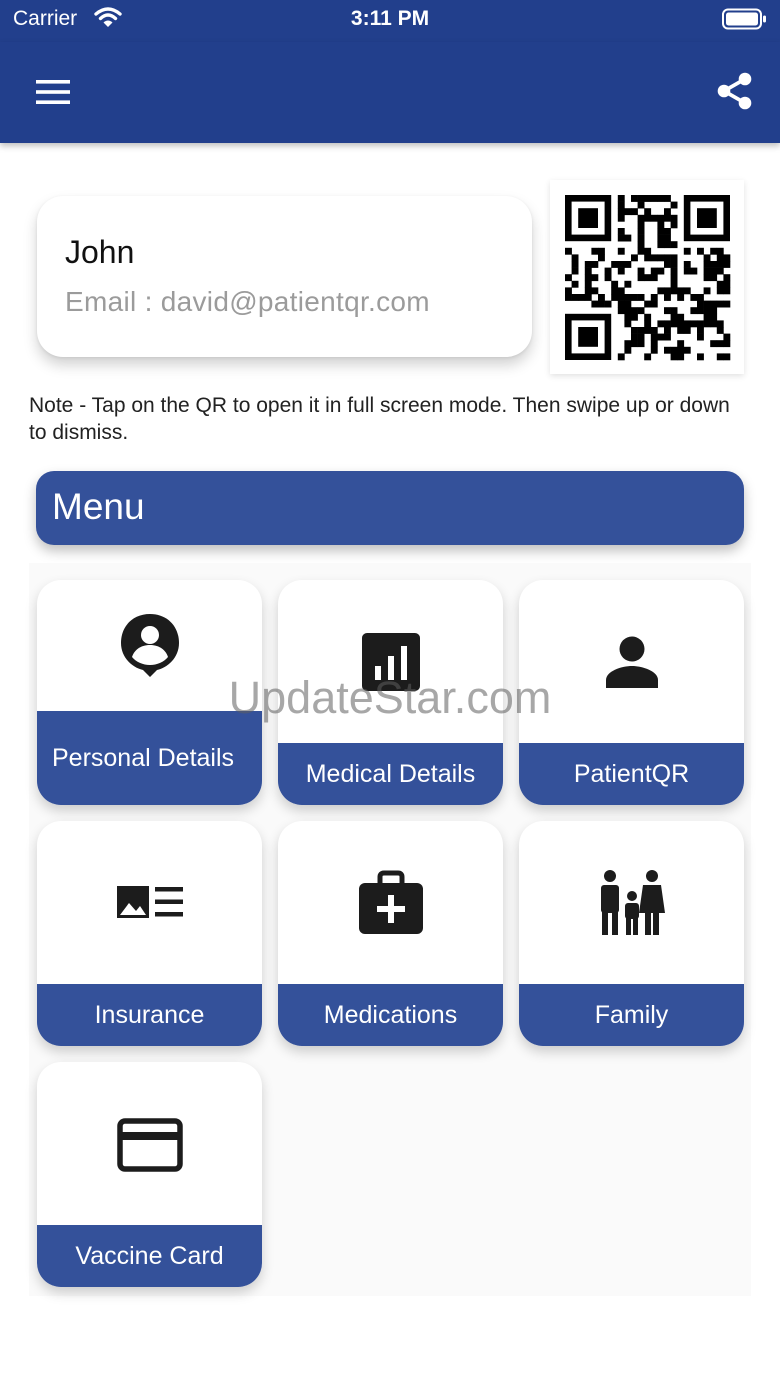 The height and width of the screenshot is (1387, 780). Describe the element at coordinates (149, 692) in the screenshot. I see `menu-tile-personal-details: Personal Details` at that location.